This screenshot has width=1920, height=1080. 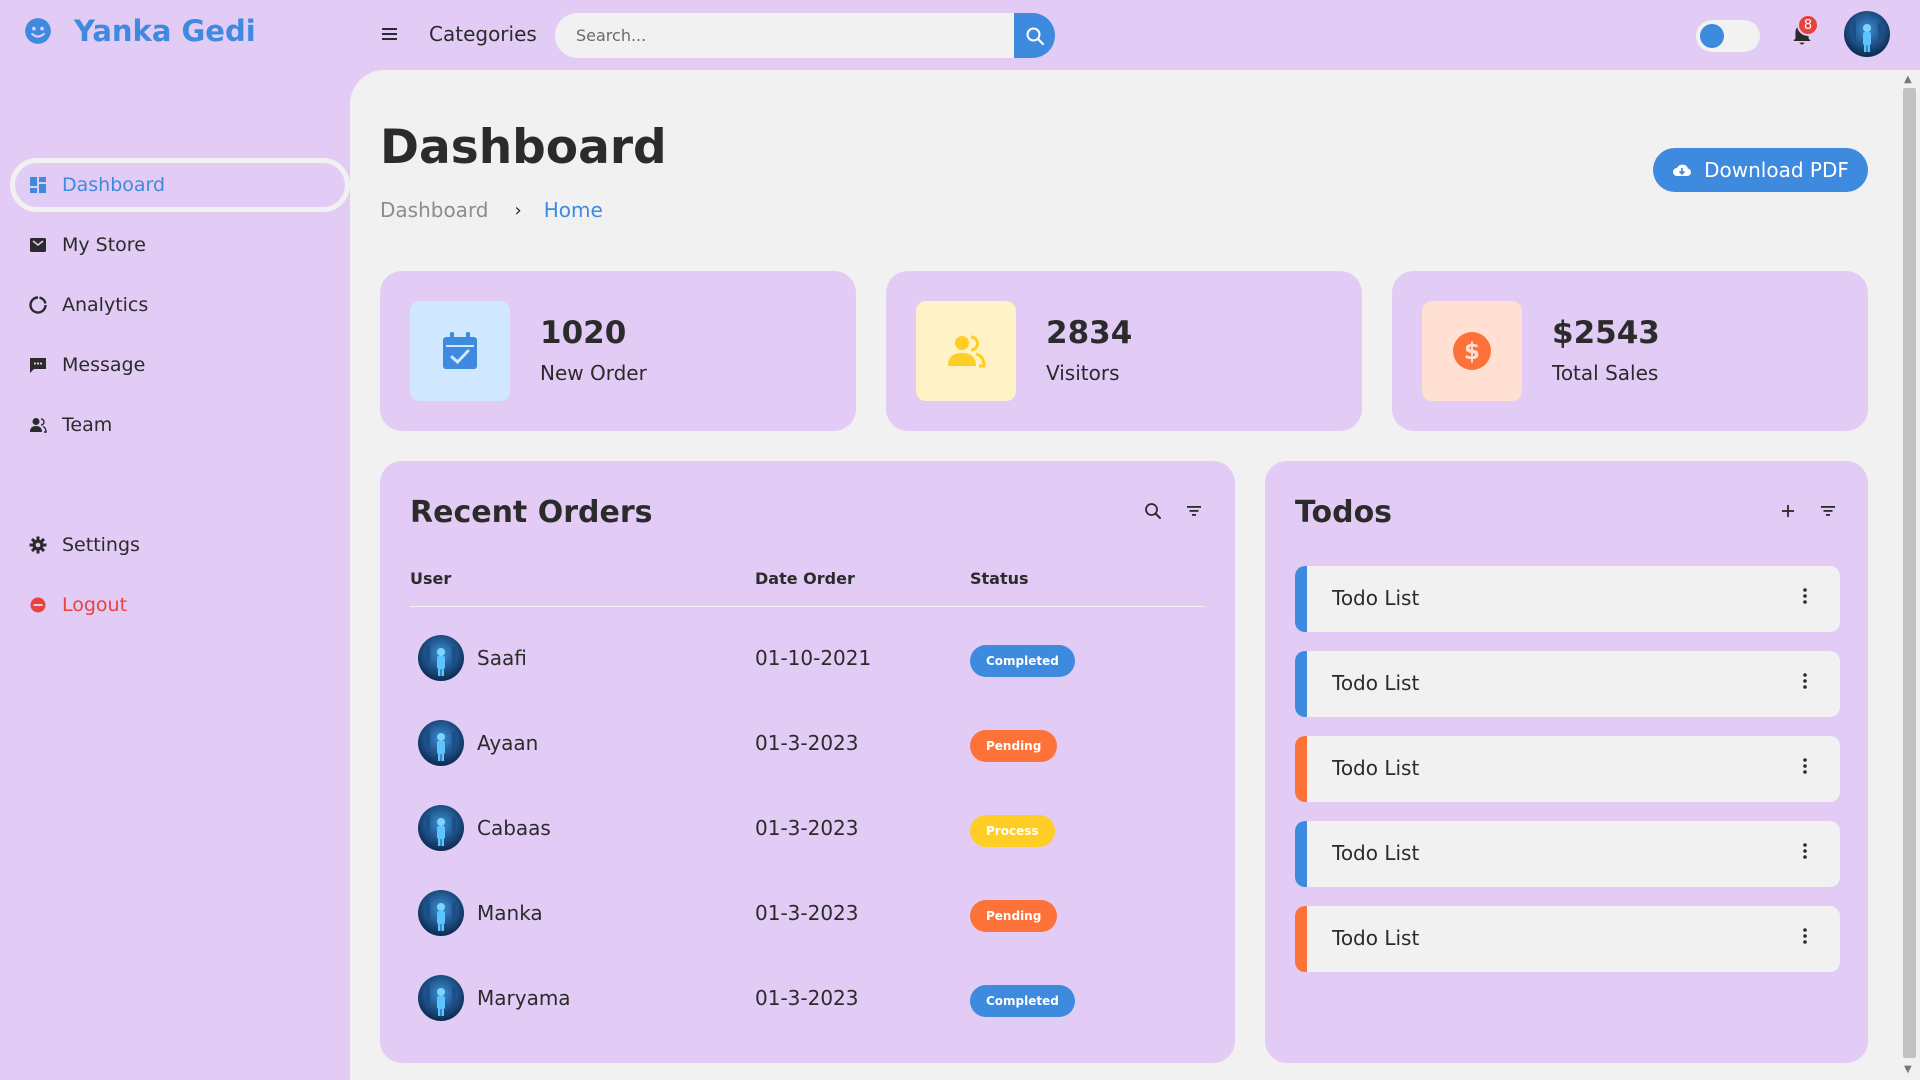 What do you see at coordinates (1083, 373) in the screenshot?
I see `stat-label: Visitors` at bounding box center [1083, 373].